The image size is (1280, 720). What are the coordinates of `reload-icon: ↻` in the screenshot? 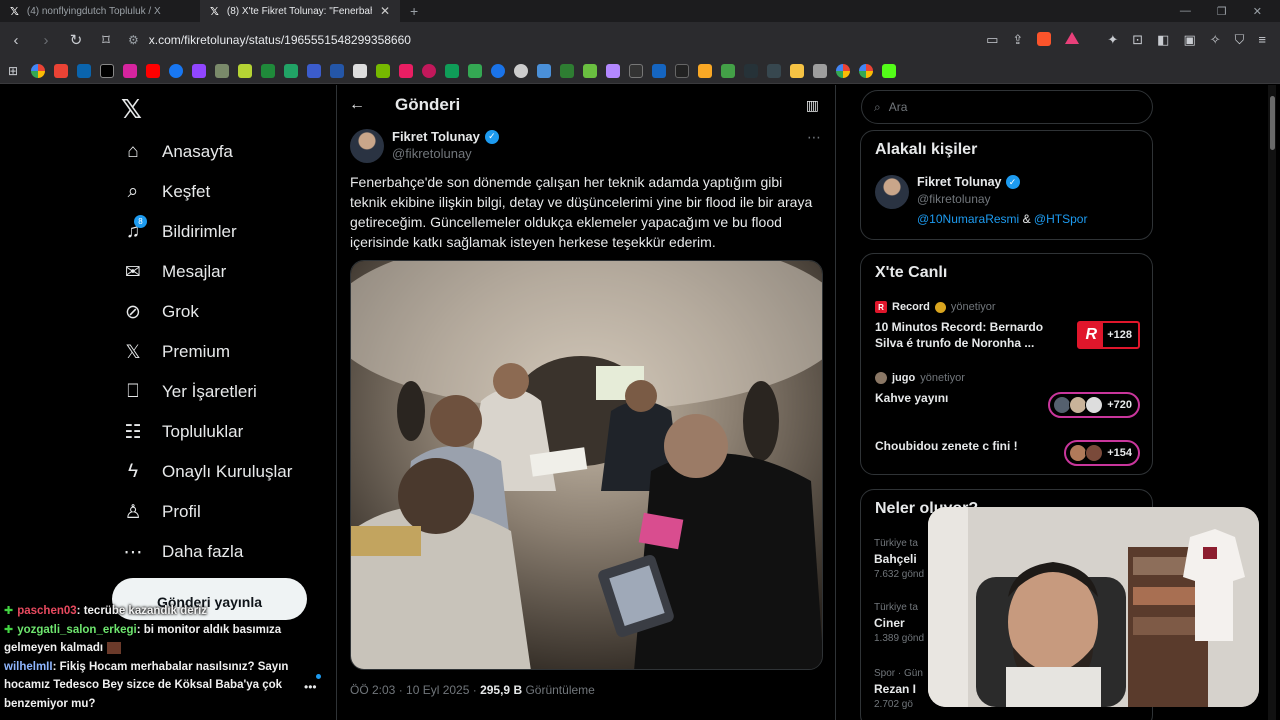 It's located at (76, 40).